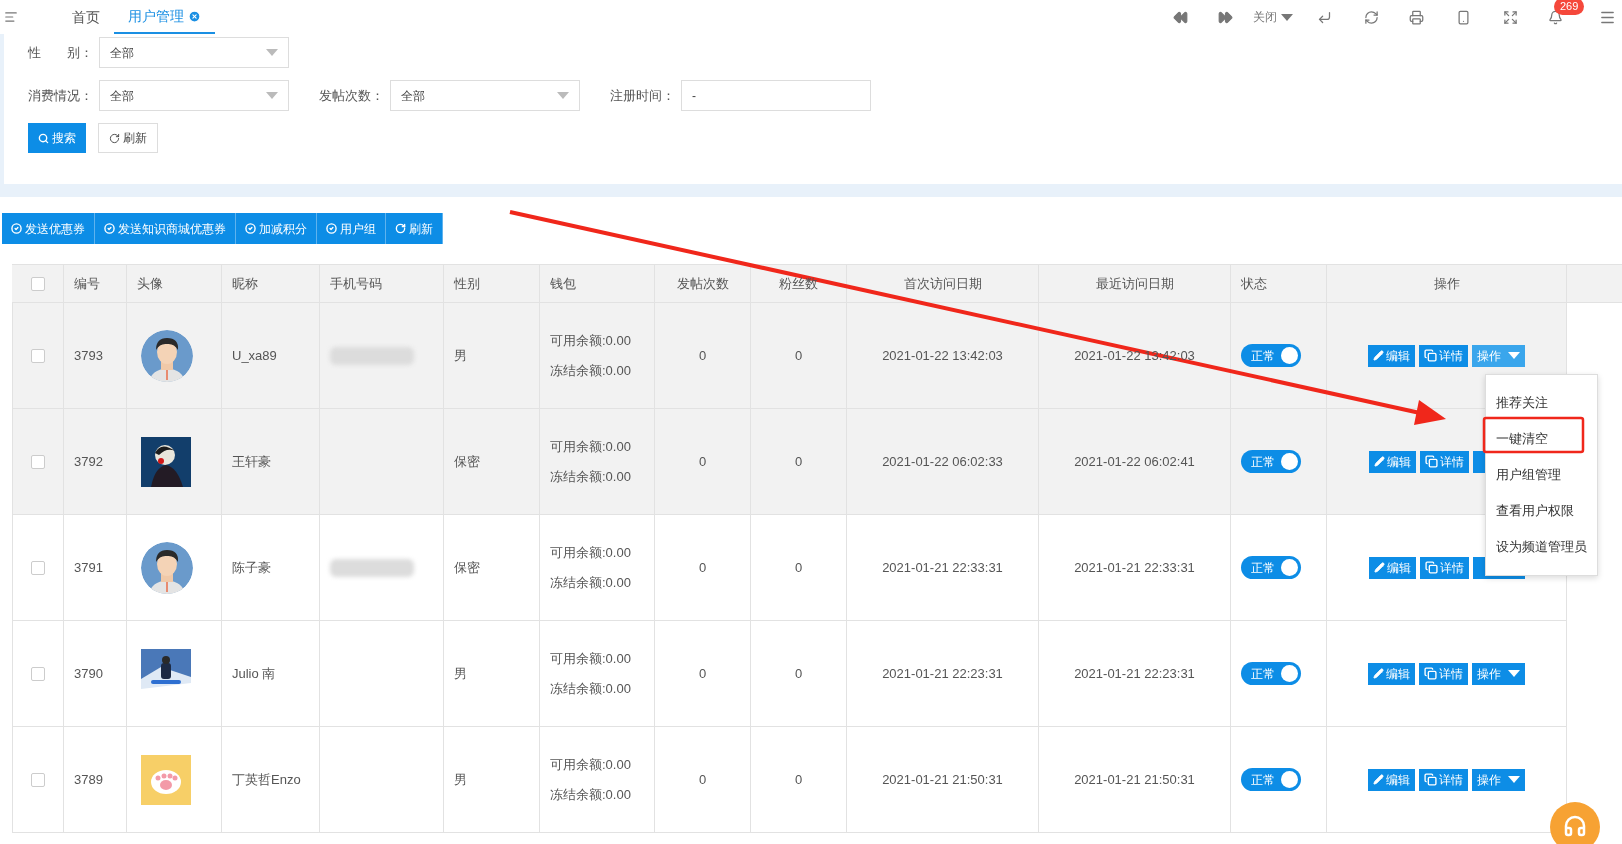 This screenshot has width=1622, height=844. Describe the element at coordinates (1431, 567) in the screenshot. I see `copy-icon` at that location.